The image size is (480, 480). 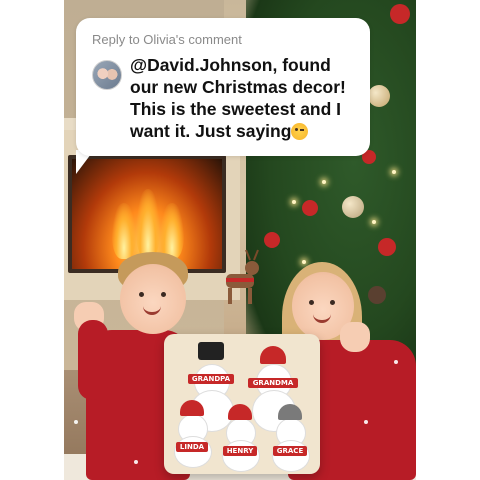 What do you see at coordinates (240, 451) in the screenshot?
I see `sign-henry: HENRY` at bounding box center [240, 451].